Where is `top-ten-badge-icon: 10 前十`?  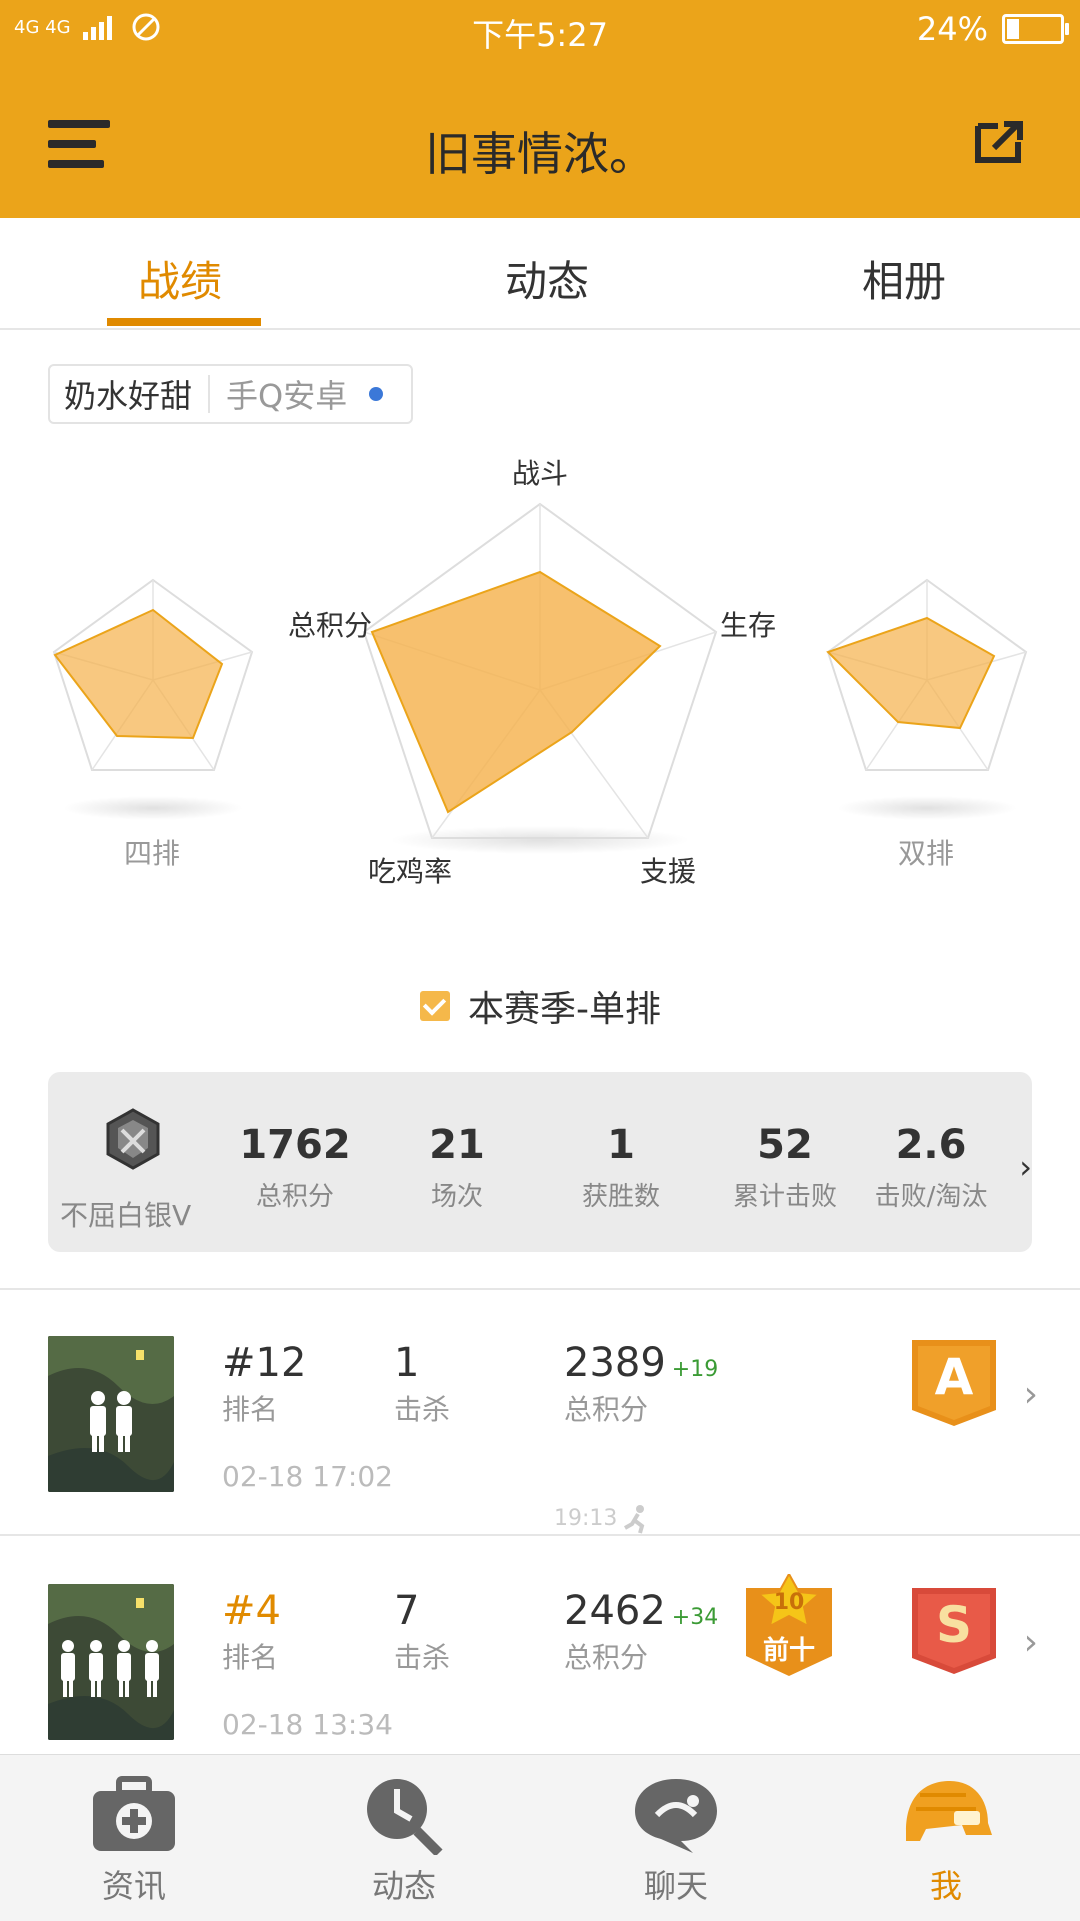 top-ten-badge-icon: 10 前十 is located at coordinates (789, 1624).